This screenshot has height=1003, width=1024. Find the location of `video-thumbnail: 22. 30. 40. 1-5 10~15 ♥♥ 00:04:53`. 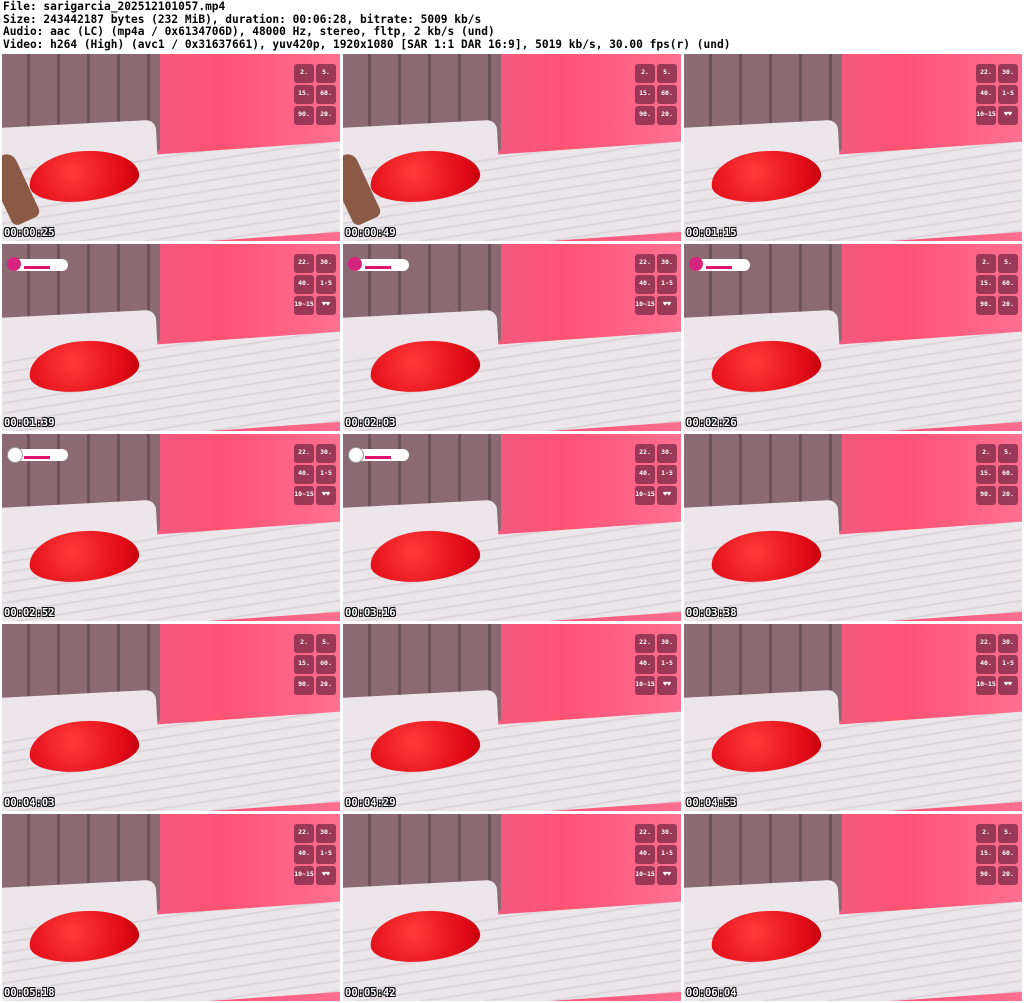

video-thumbnail: 22. 30. 40. 1-5 10~15 ♥♥ 00:04:53 is located at coordinates (853, 717).